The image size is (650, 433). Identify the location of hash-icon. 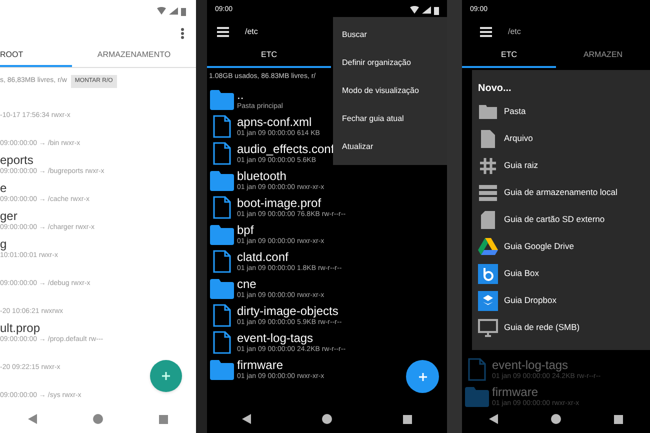
(488, 166).